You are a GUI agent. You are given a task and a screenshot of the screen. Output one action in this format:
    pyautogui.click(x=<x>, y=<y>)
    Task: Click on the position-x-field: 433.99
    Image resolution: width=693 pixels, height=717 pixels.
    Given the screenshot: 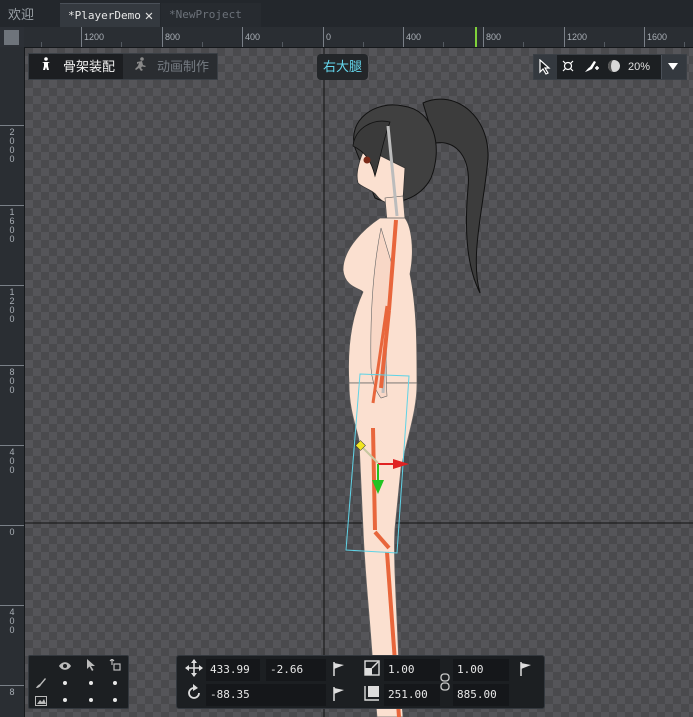 What is the action you would take?
    pyautogui.click(x=233, y=670)
    